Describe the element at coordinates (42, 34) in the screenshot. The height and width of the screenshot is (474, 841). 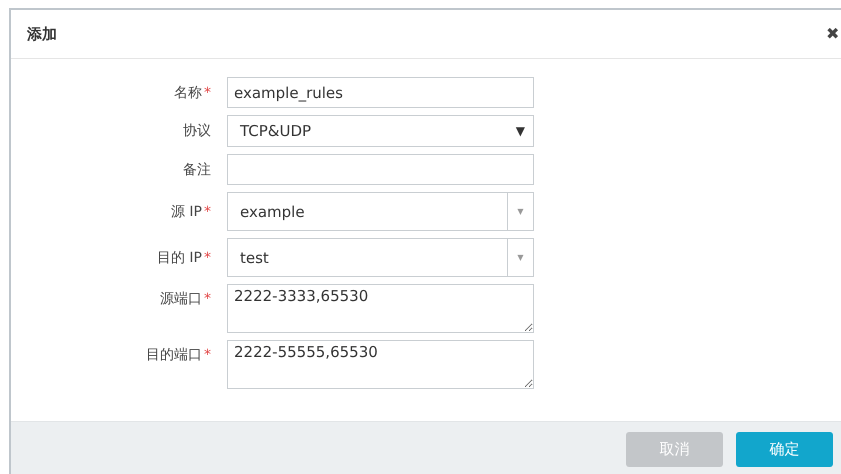
I see `dialog-title: 添加` at that location.